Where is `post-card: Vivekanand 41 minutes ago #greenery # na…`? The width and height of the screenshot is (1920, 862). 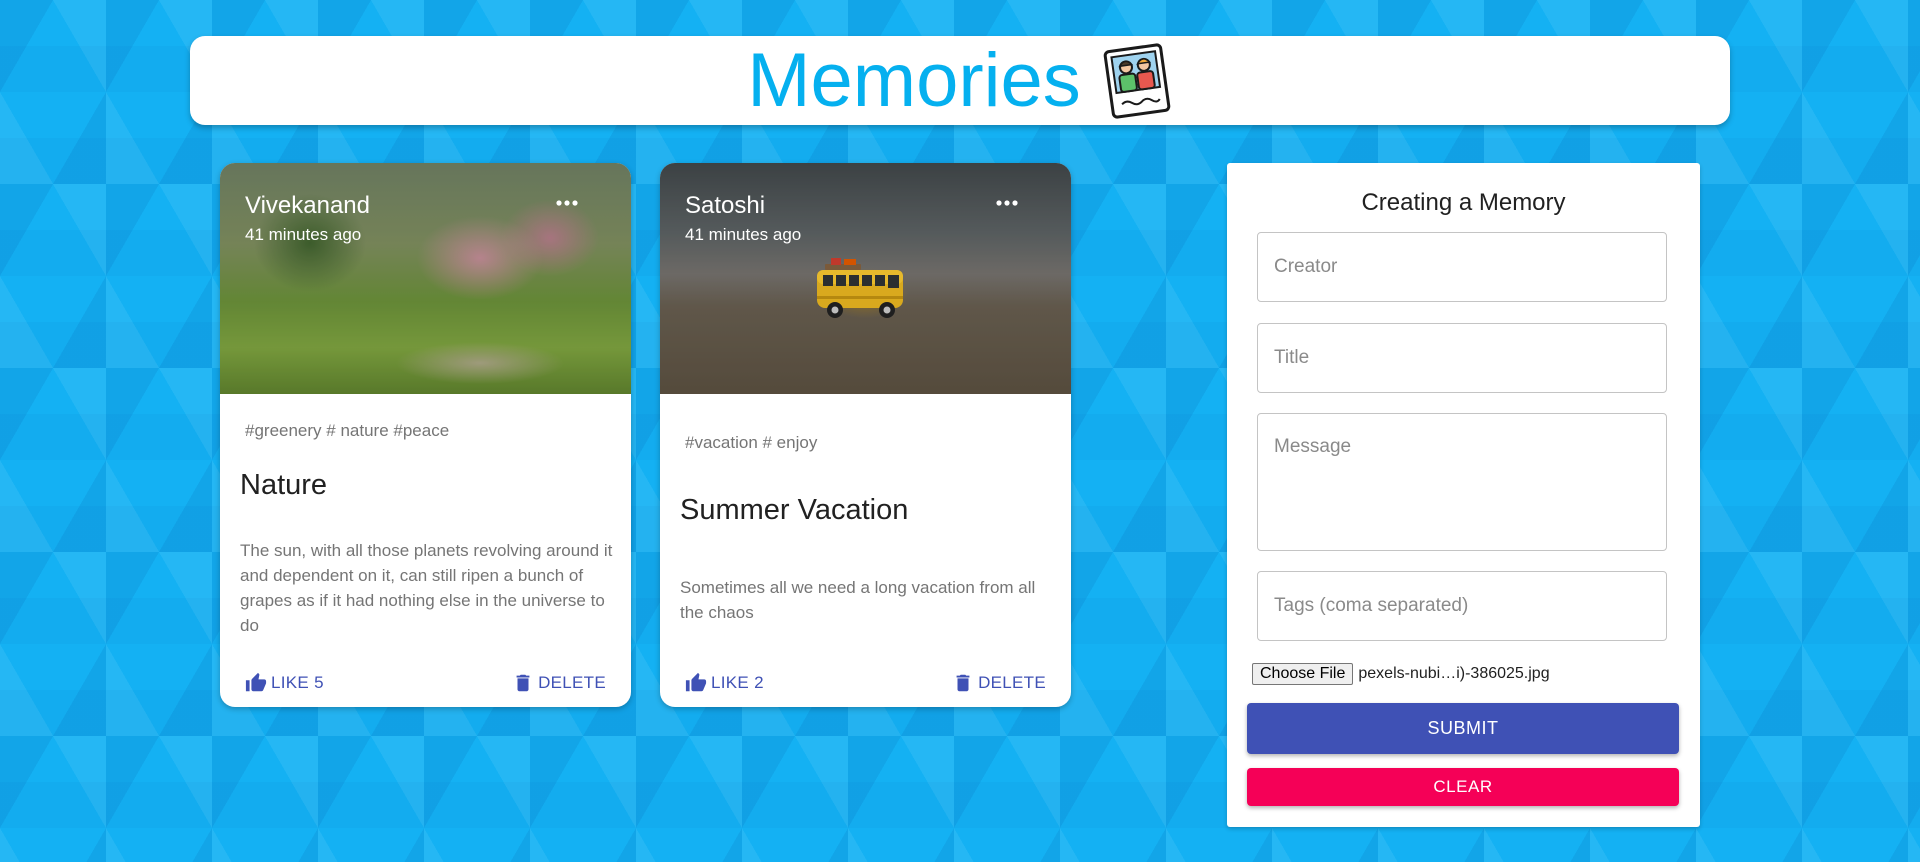 post-card: Vivekanand 41 minutes ago #greenery # na… is located at coordinates (425, 435).